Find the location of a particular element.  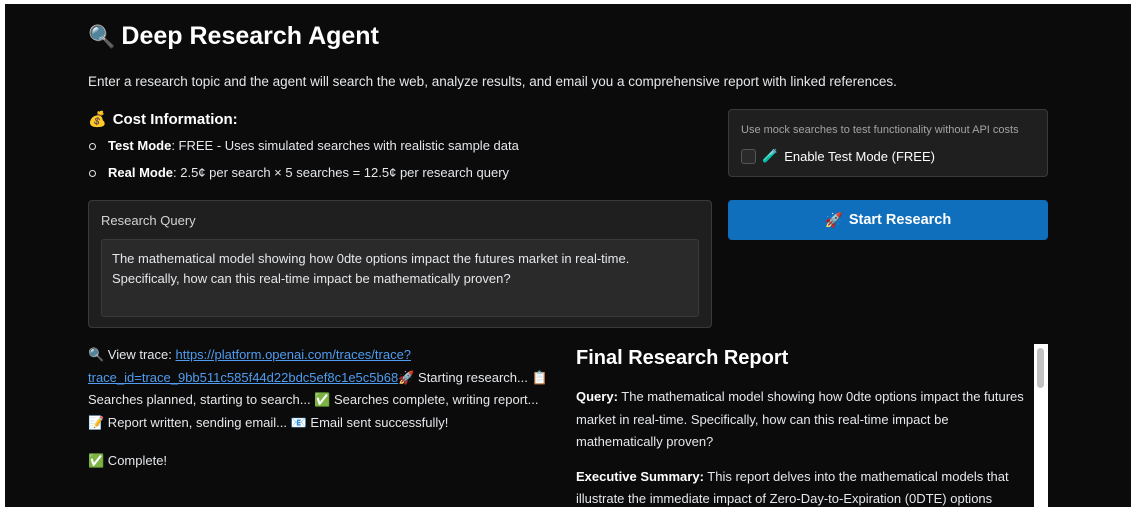

start-research-label: Start Research is located at coordinates (900, 220).